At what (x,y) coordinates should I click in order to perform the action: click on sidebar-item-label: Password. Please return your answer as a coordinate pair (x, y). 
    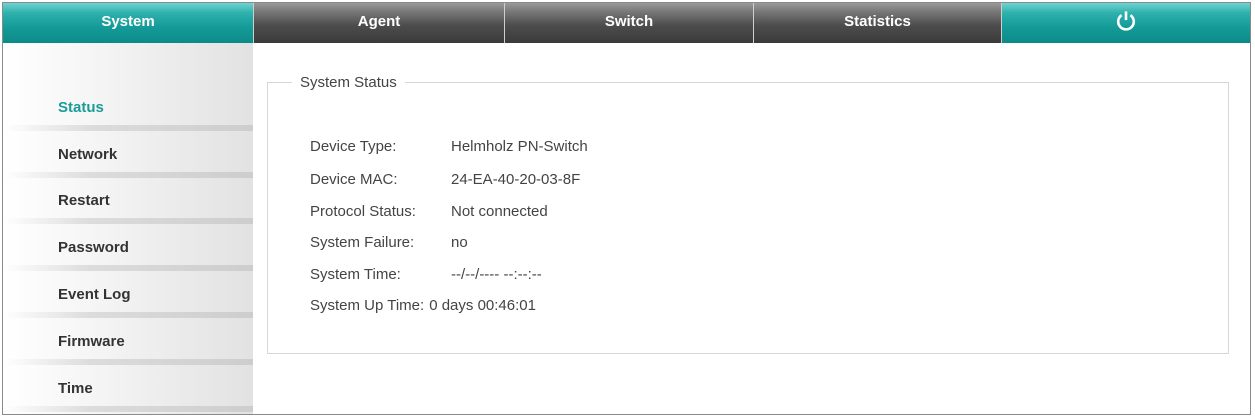
    Looking at the image, I should click on (93, 247).